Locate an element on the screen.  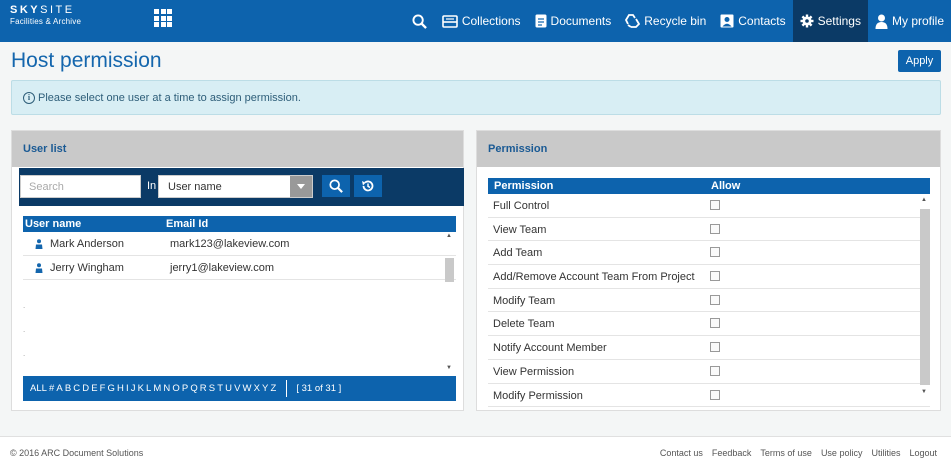
user-search-button is located at coordinates (336, 186).